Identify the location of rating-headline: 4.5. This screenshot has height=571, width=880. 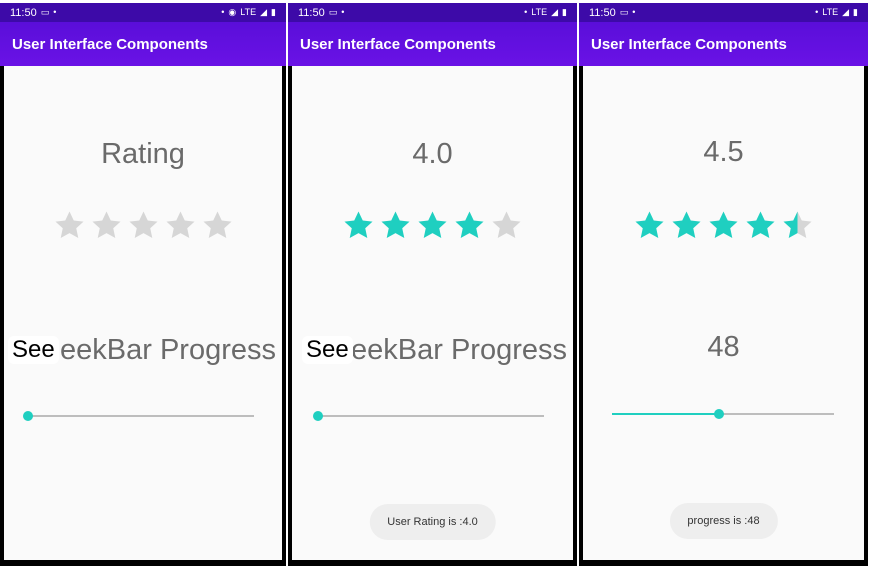
(723, 152).